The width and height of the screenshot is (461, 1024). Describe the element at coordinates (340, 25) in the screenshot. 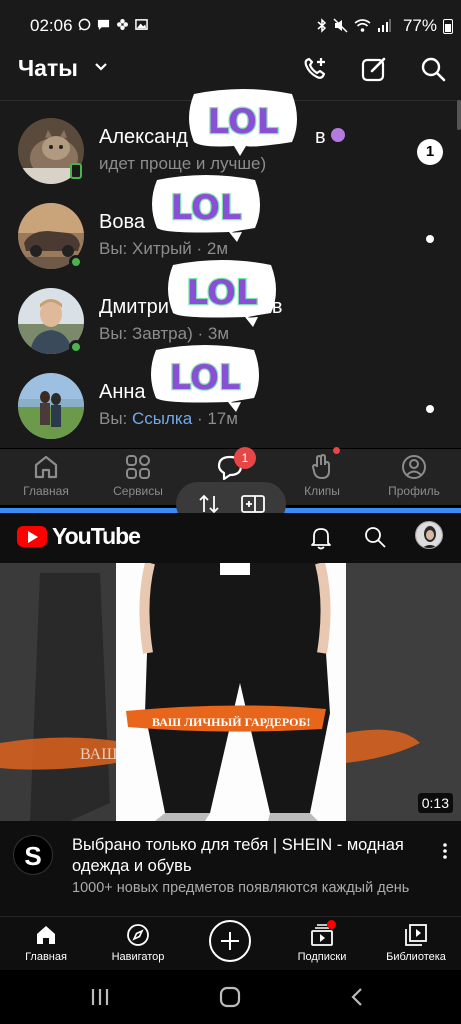

I see `mute-icon` at that location.